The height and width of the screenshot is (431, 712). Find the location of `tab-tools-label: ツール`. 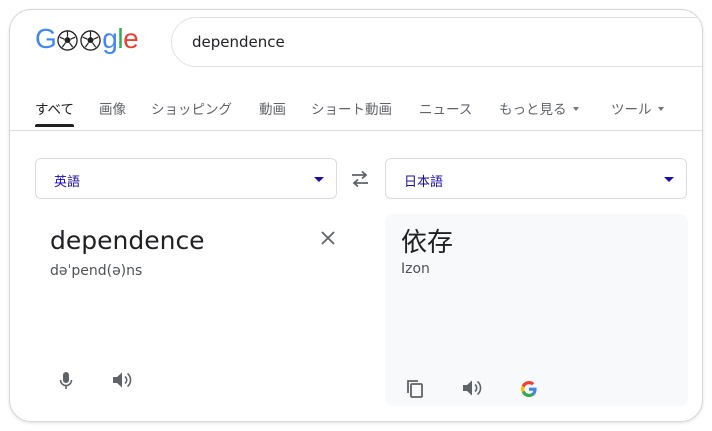

tab-tools-label: ツール is located at coordinates (631, 110).